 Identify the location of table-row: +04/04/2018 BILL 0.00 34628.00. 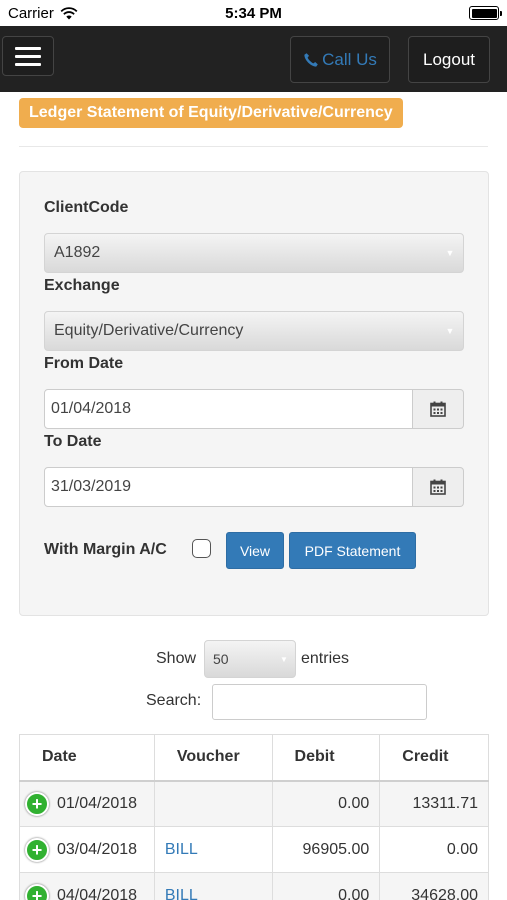
(254, 886).